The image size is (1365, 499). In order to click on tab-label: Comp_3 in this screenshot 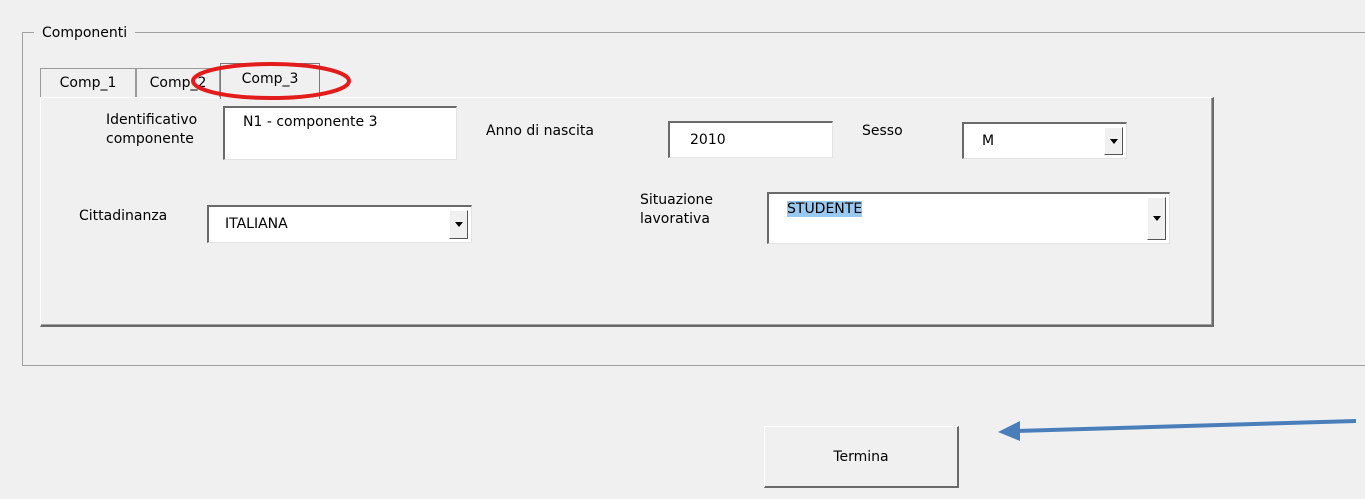, I will do `click(270, 79)`.